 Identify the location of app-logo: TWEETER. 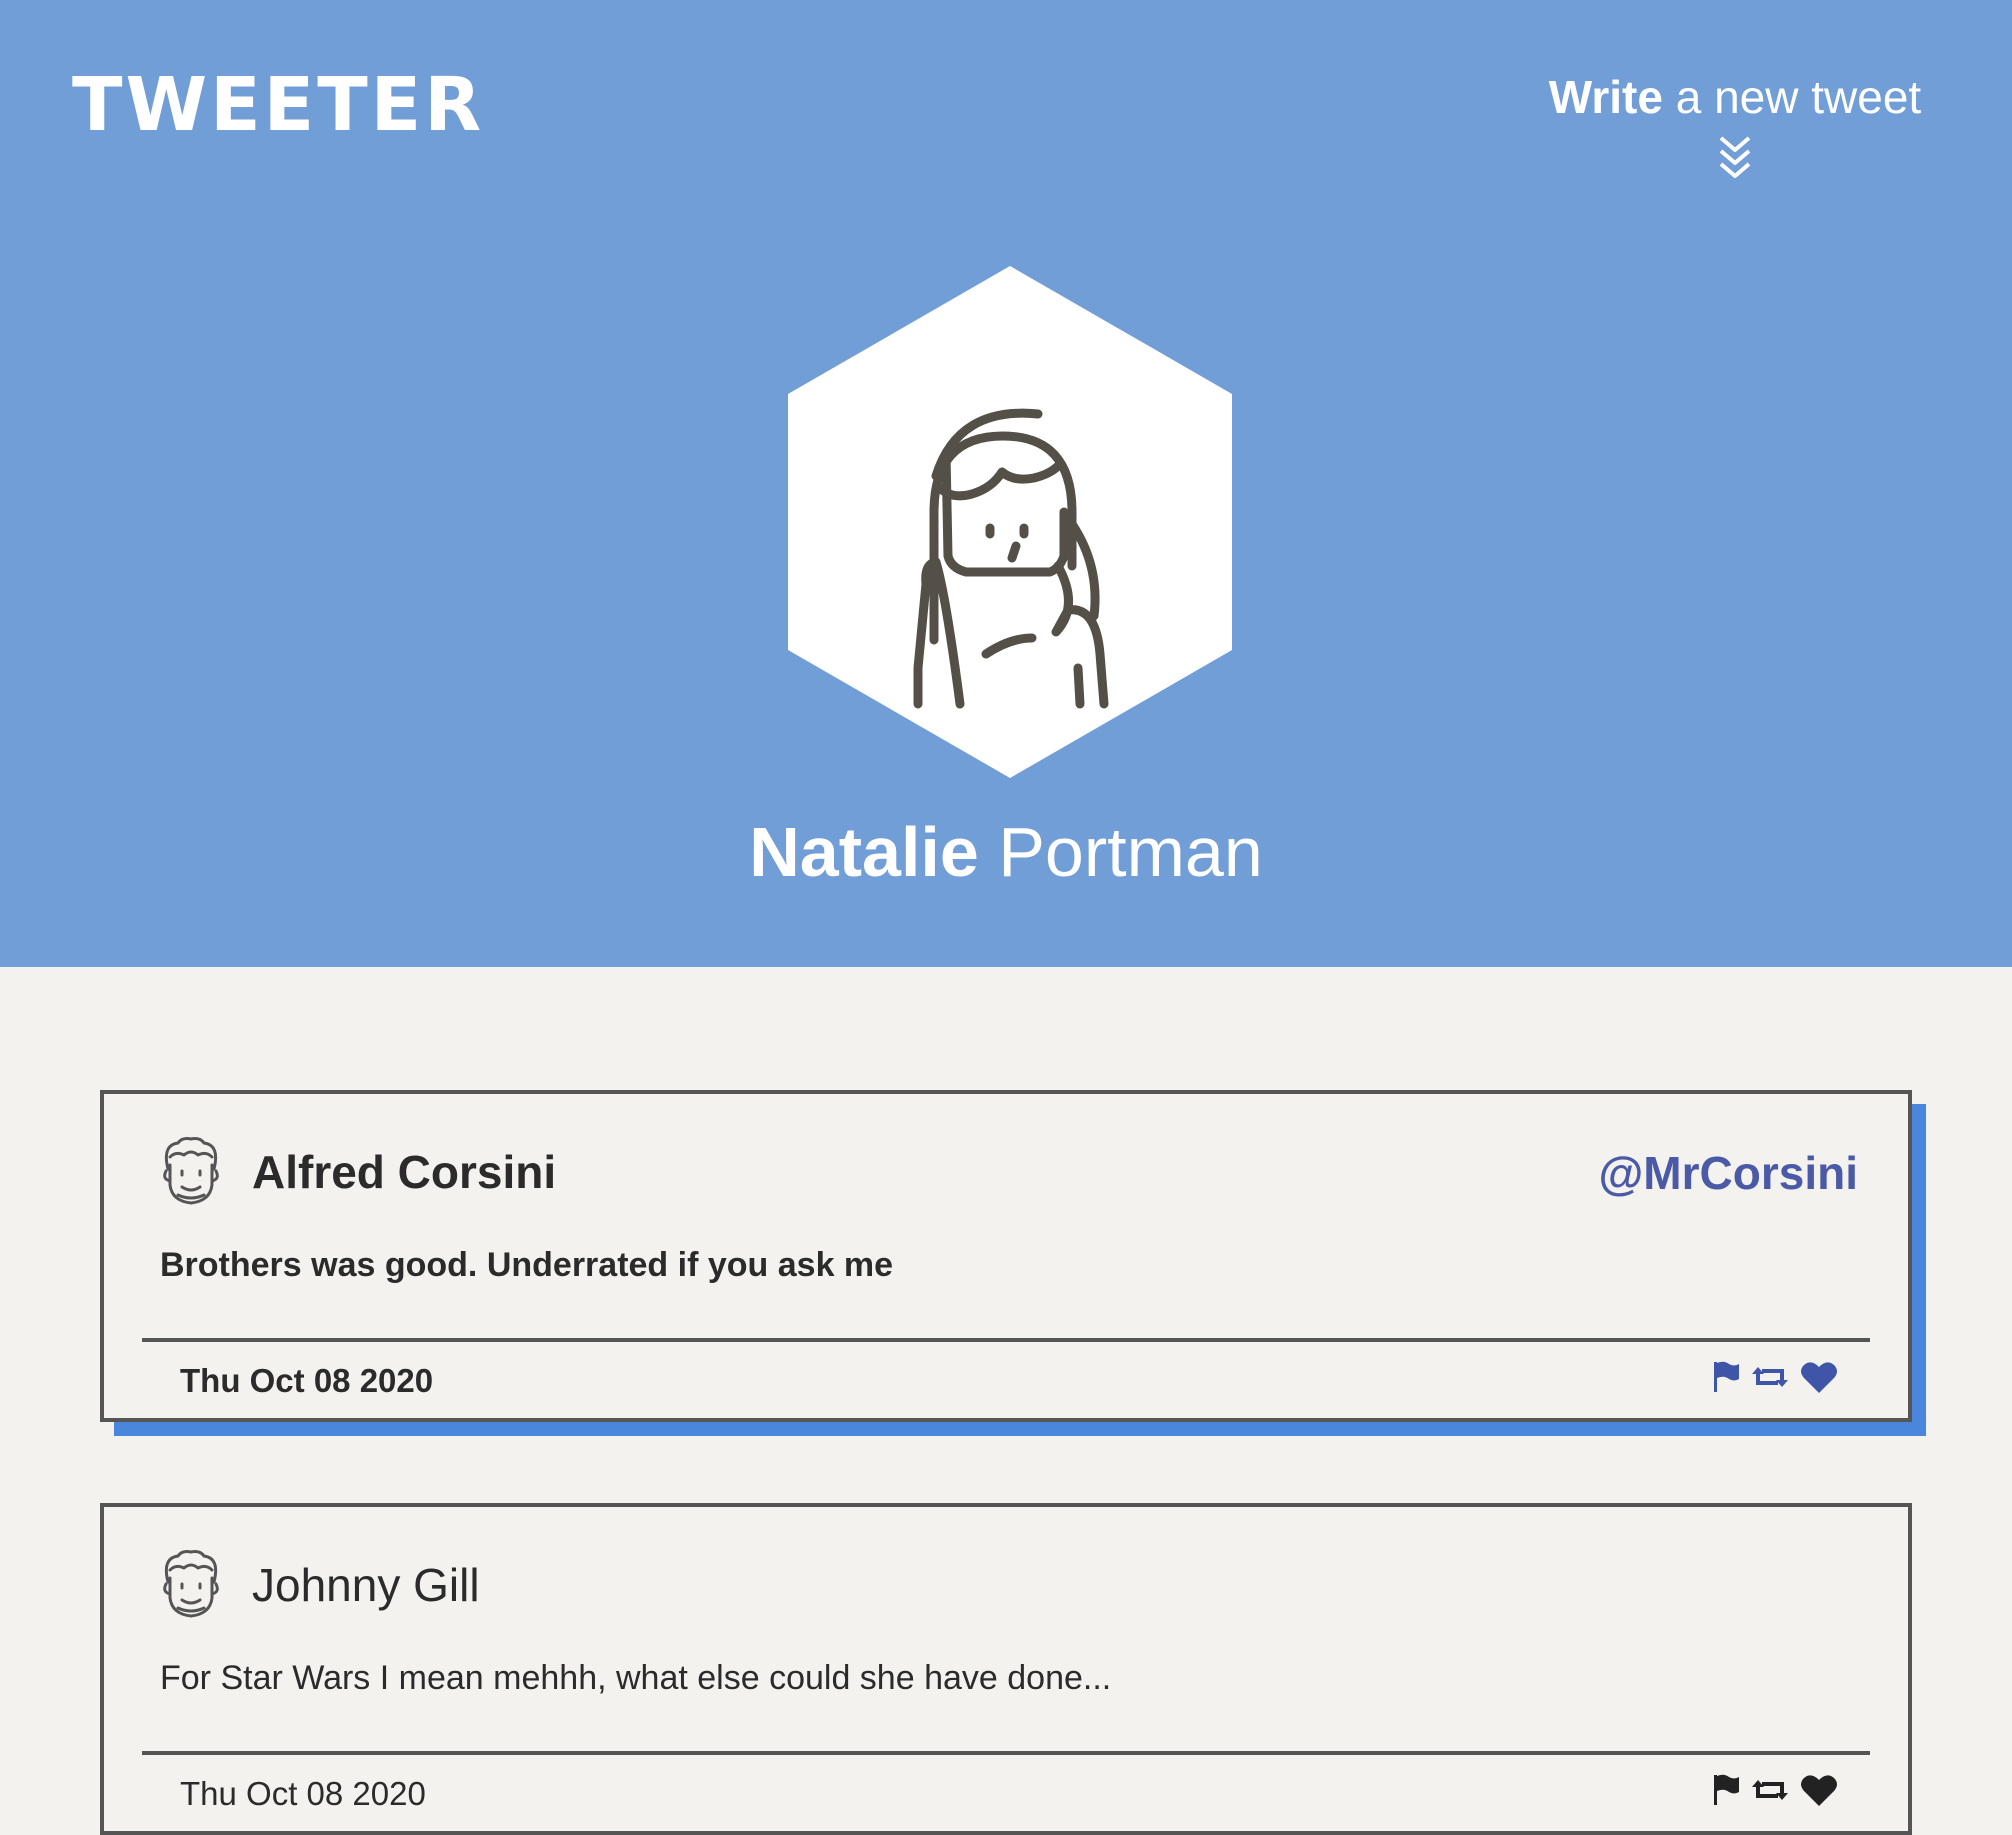
(278, 105).